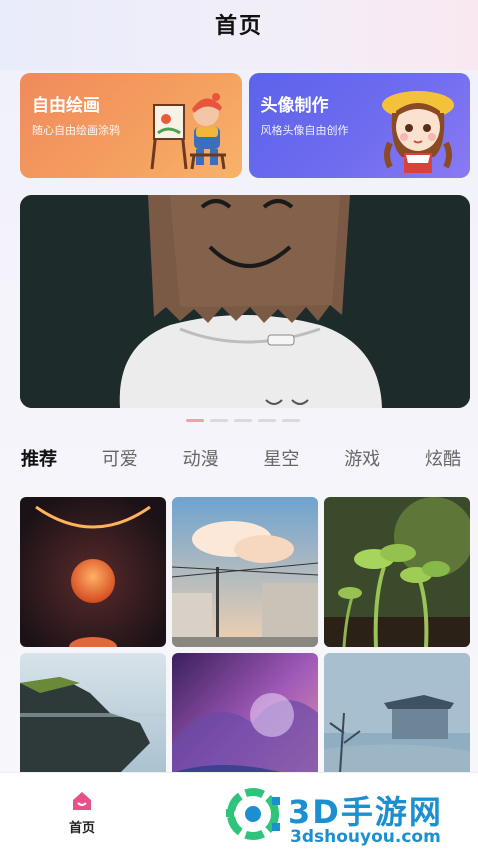 The width and height of the screenshot is (478, 850). What do you see at coordinates (362, 458) in the screenshot?
I see `tab-game: 游戏` at bounding box center [362, 458].